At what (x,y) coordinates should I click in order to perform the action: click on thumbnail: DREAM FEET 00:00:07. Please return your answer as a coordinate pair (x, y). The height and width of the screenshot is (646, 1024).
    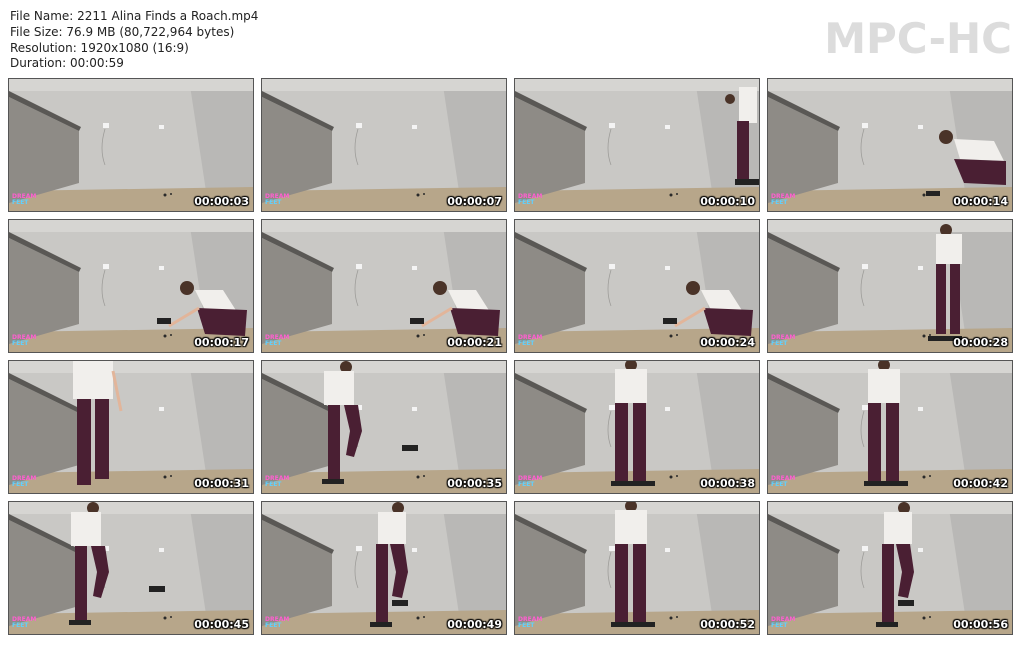
    Looking at the image, I should click on (384, 145).